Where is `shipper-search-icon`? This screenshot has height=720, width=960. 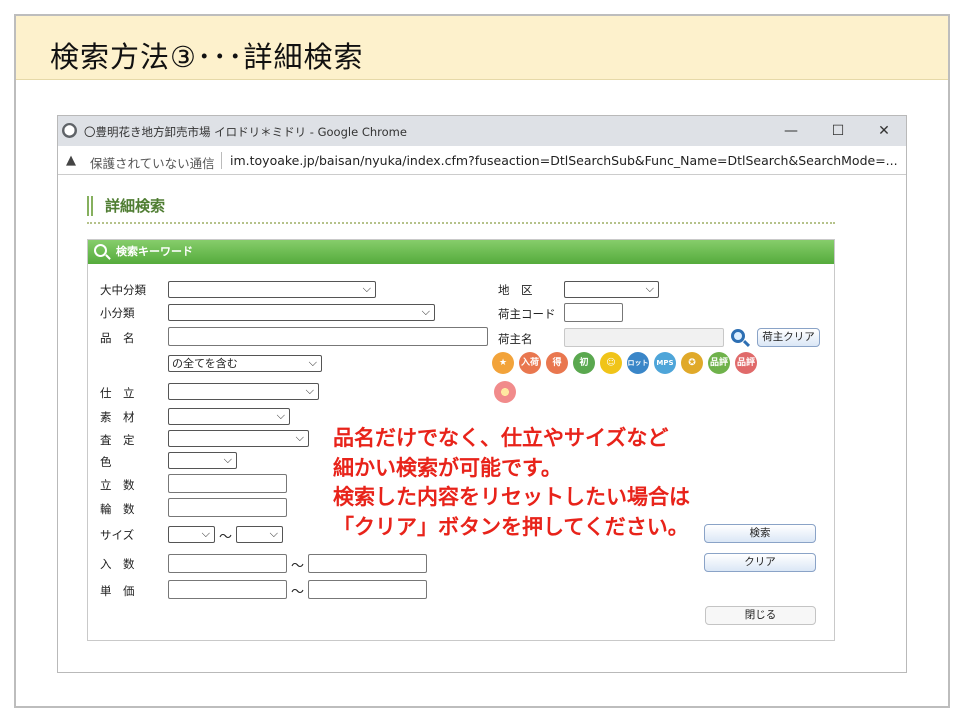 shipper-search-icon is located at coordinates (738, 336).